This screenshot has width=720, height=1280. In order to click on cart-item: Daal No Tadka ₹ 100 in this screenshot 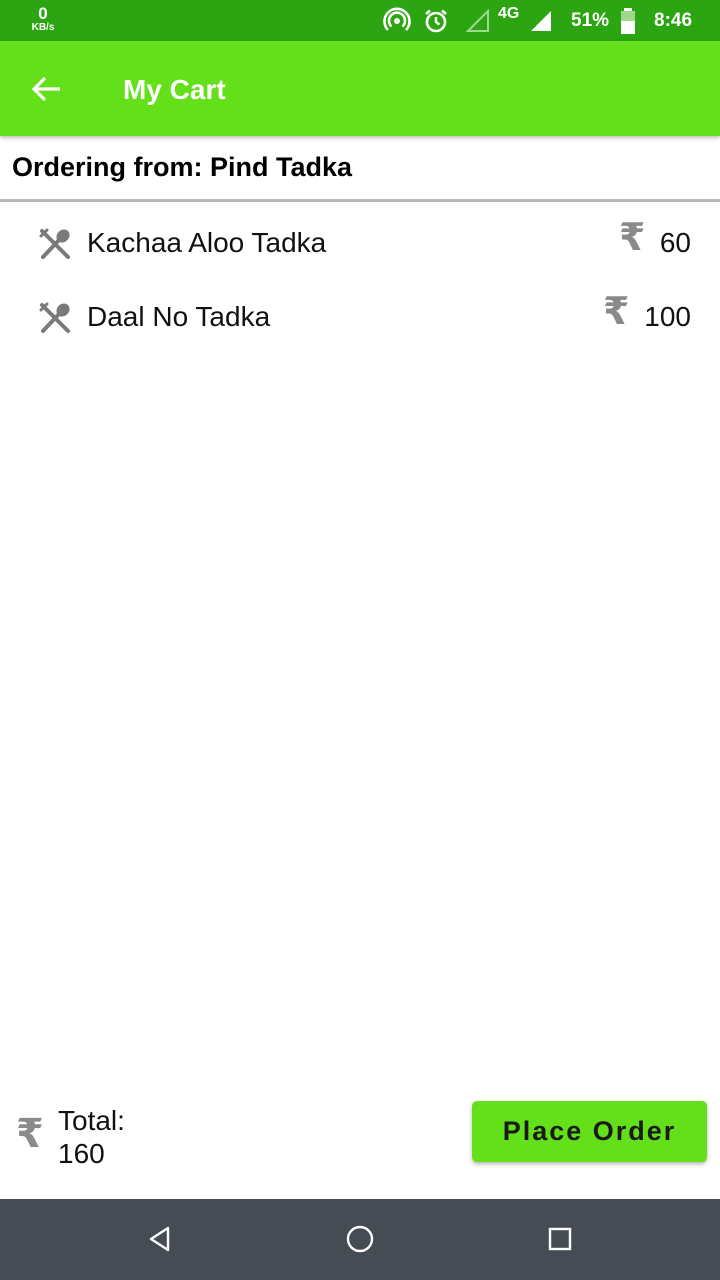, I will do `click(360, 316)`.